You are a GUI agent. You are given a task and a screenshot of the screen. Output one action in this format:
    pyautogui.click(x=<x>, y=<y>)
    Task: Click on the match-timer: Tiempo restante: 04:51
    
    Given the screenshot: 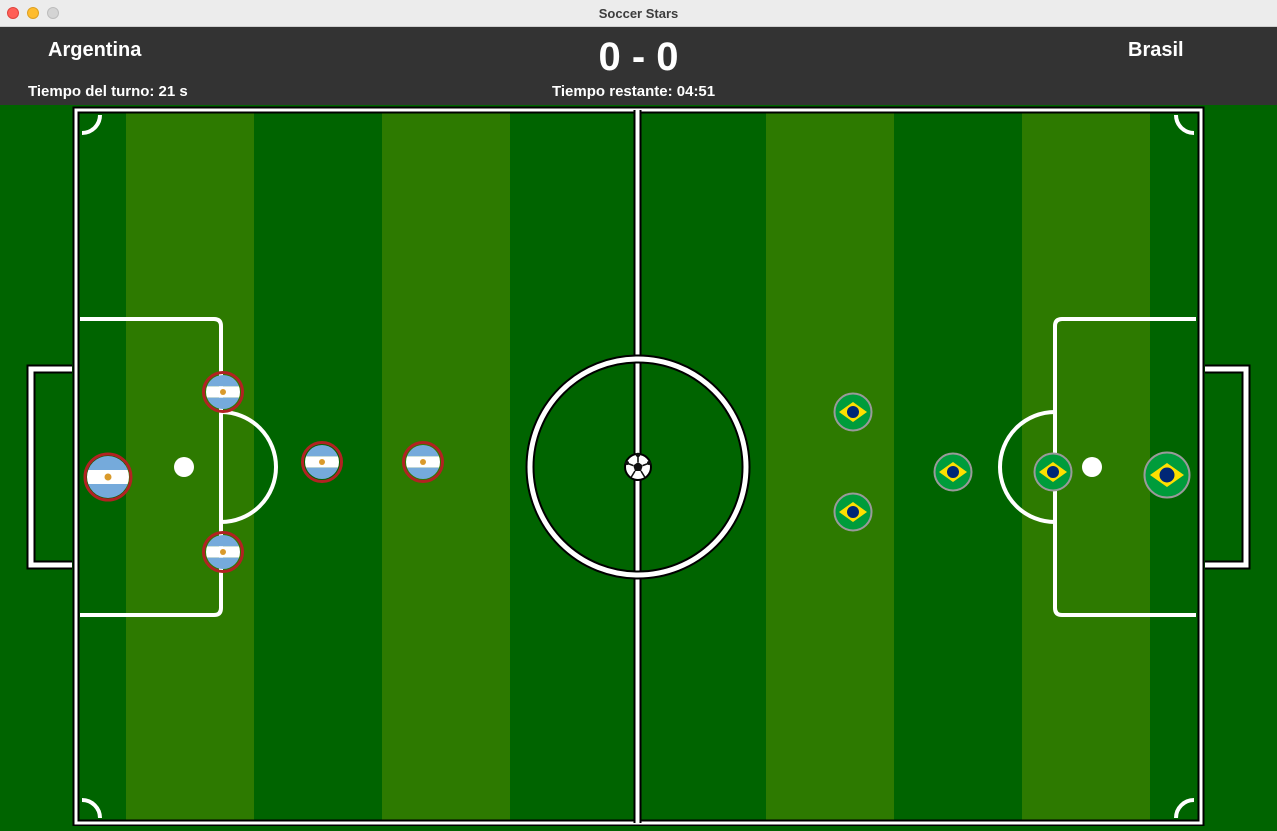 What is the action you would take?
    pyautogui.click(x=634, y=91)
    